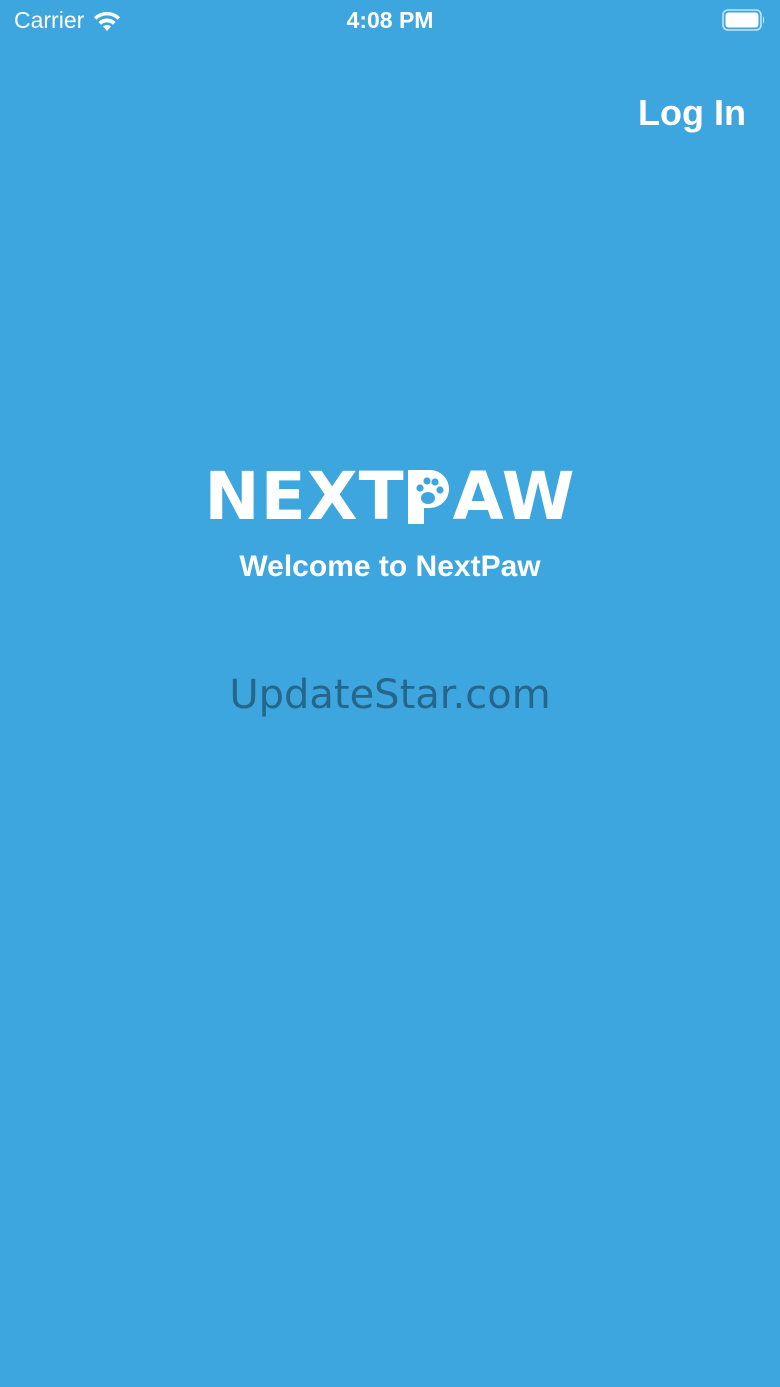 The width and height of the screenshot is (780, 1387). Describe the element at coordinates (428, 497) in the screenshot. I see `paw-p-icon` at that location.